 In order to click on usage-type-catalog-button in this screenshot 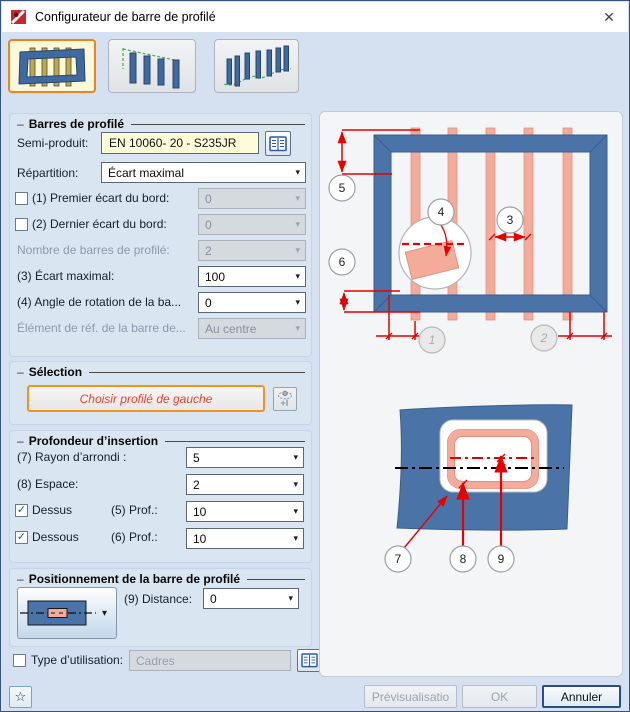, I will do `click(309, 660)`.